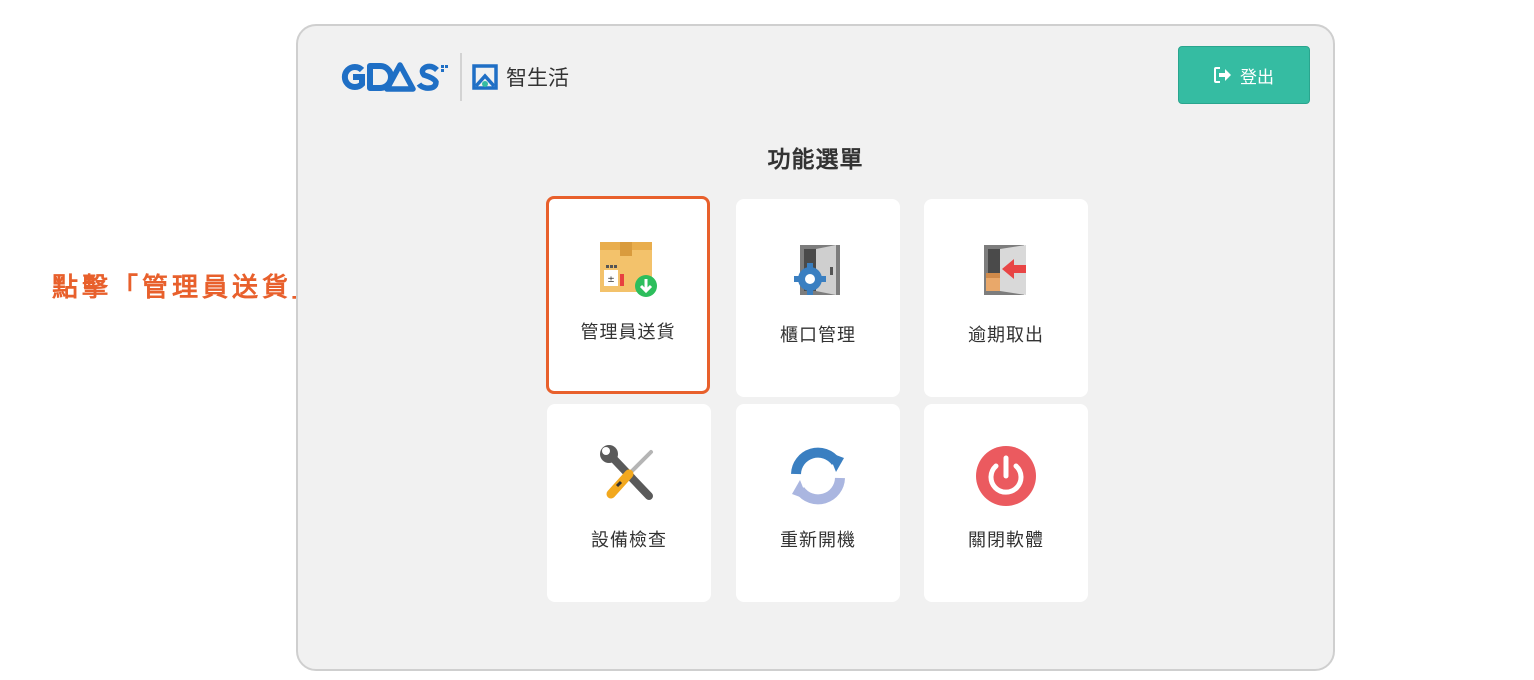  I want to click on logout-label: 登出, so click(1257, 77).